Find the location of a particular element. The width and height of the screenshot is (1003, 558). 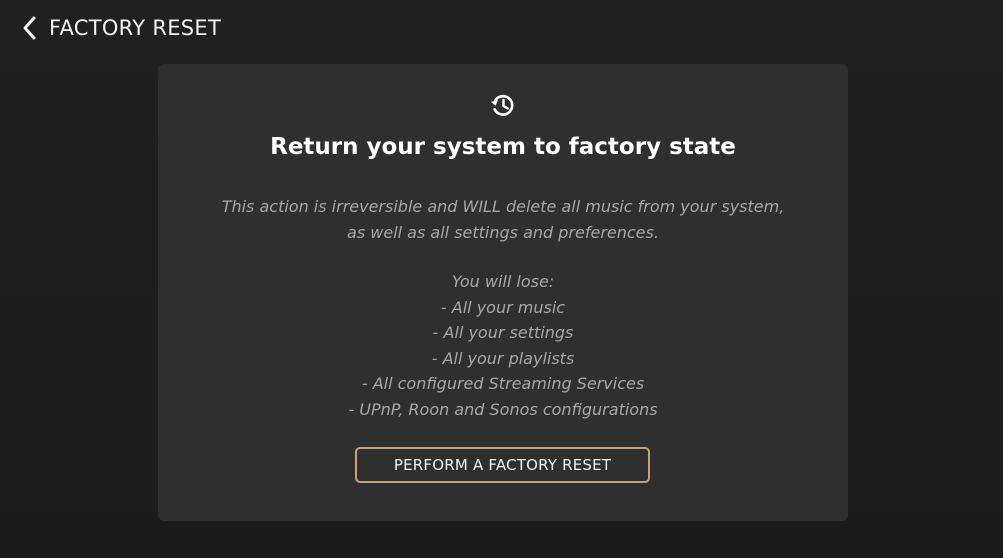

loss-item: - All your playlists is located at coordinates (503, 358).